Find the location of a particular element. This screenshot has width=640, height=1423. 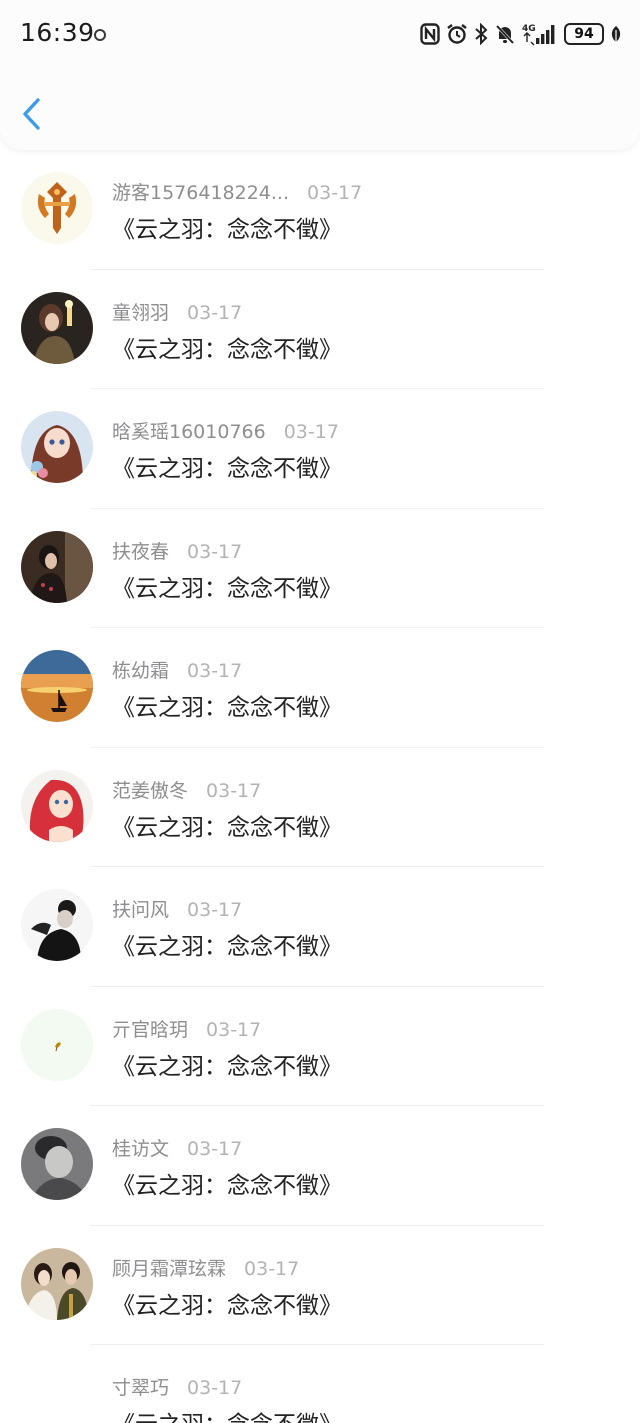

mute-icon is located at coordinates (505, 34).